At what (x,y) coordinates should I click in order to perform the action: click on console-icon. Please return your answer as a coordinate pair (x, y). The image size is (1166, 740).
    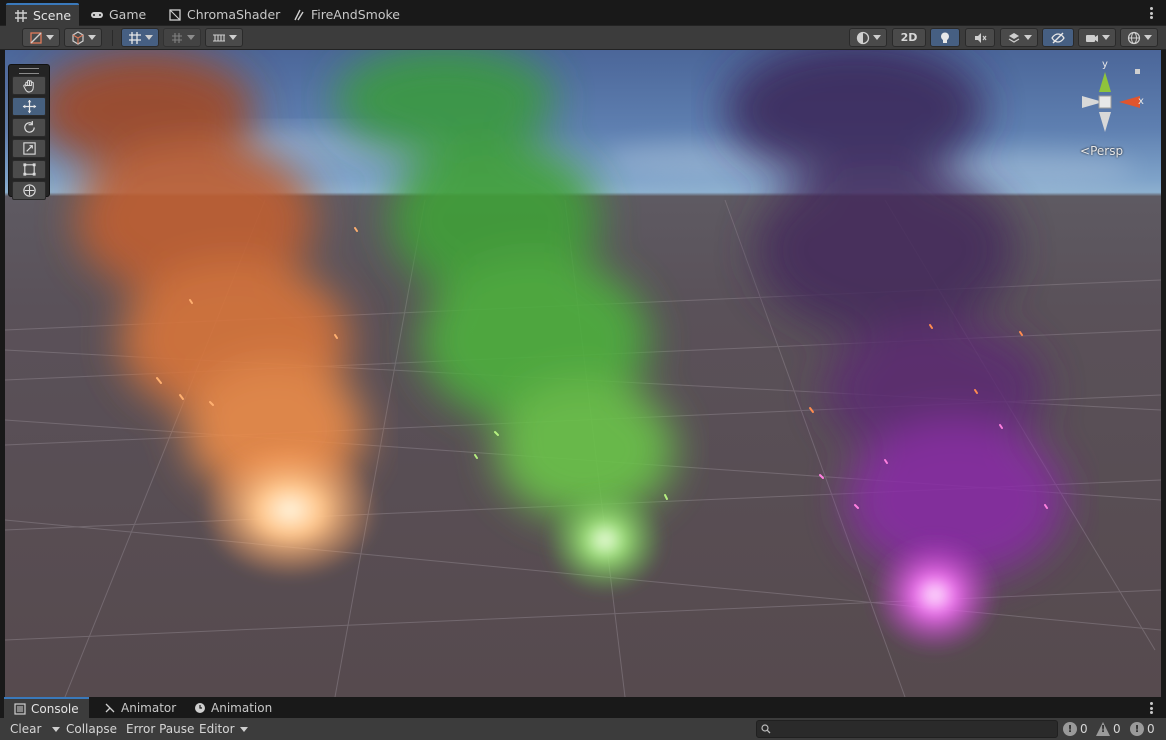
    Looking at the image, I should click on (20, 708).